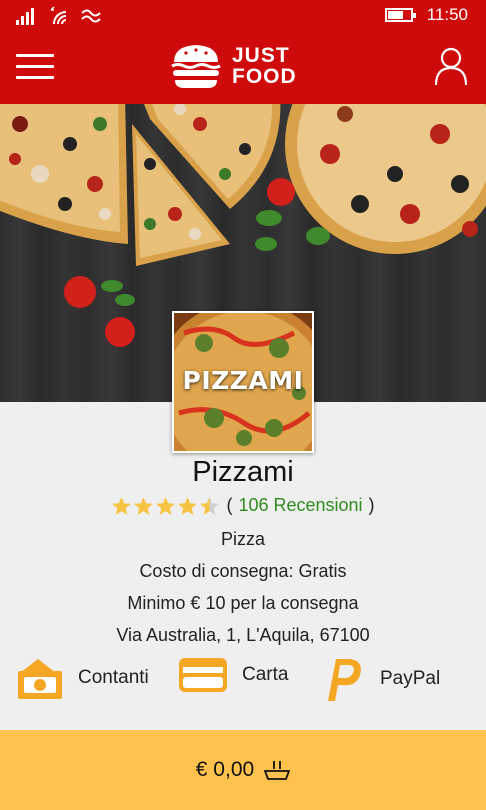  What do you see at coordinates (64, 174) in the screenshot?
I see `pizza-left-image` at bounding box center [64, 174].